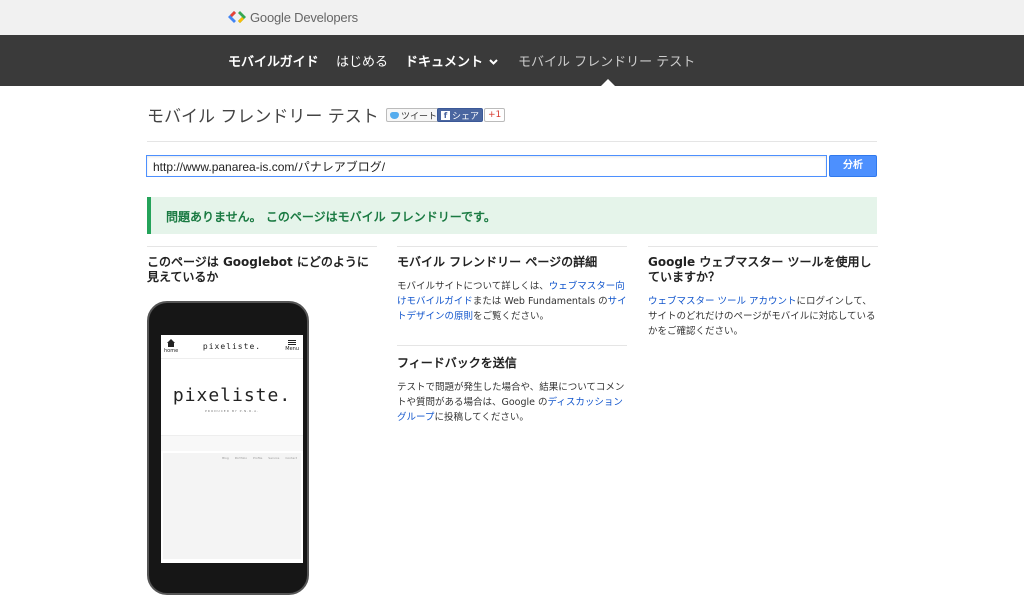 The width and height of the screenshot is (1024, 598). I want to click on preview-menu-icon: Menu, so click(292, 345).